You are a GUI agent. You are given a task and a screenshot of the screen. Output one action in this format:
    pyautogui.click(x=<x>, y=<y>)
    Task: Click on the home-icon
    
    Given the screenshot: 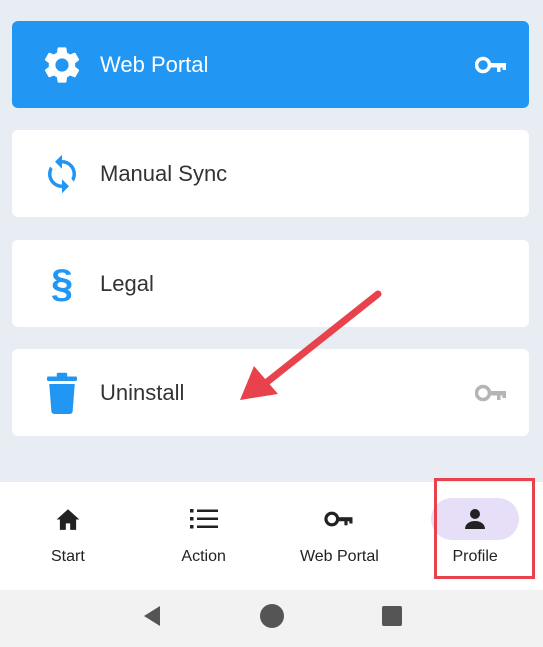 What is the action you would take?
    pyautogui.click(x=68, y=519)
    